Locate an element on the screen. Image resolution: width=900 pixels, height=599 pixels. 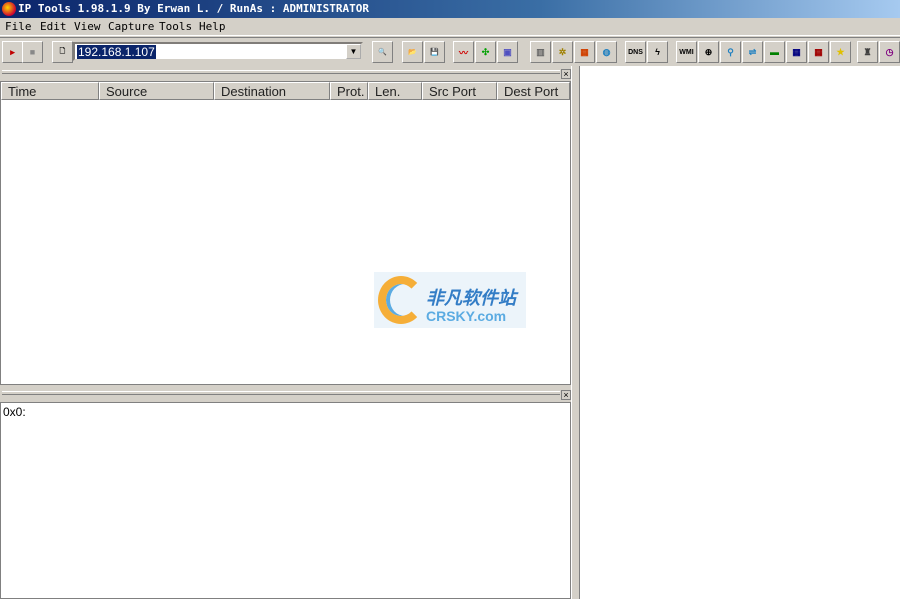
play-icon: ▸ is located at coordinates (12, 51).